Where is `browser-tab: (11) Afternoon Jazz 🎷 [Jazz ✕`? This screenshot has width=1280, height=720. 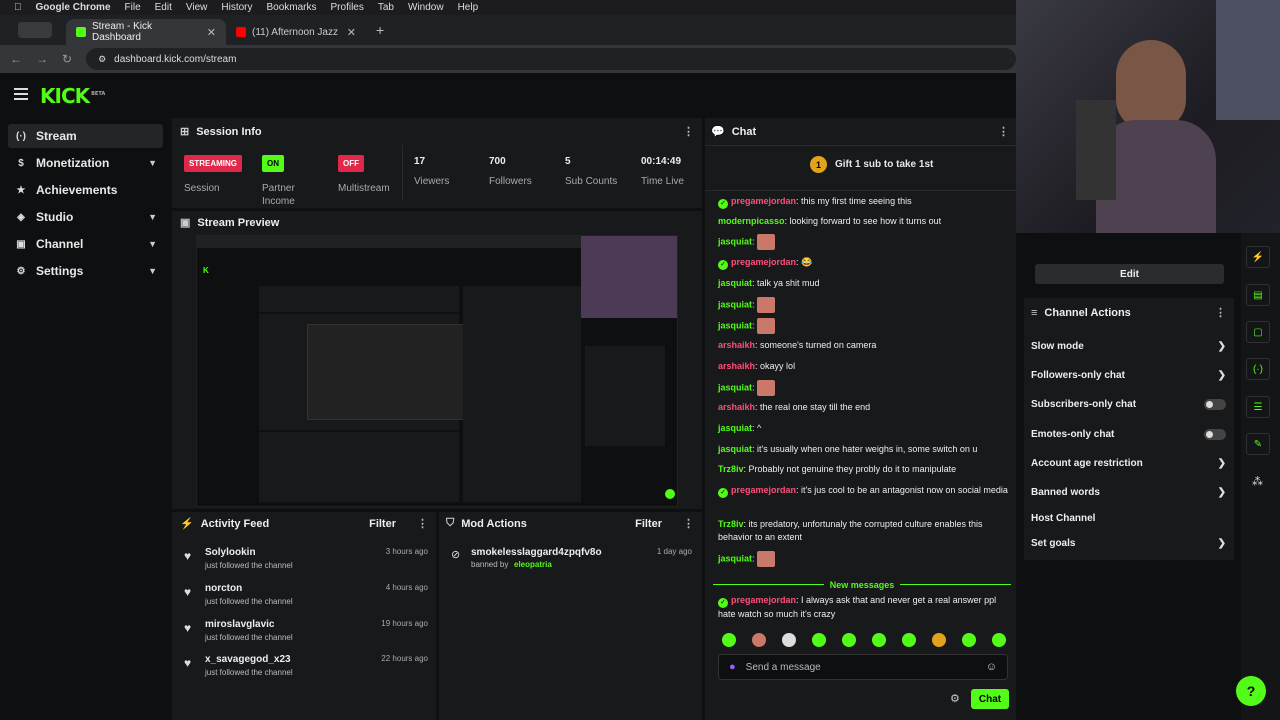 browser-tab: (11) Afternoon Jazz 🎷 [Jazz ✕ is located at coordinates (296, 32).